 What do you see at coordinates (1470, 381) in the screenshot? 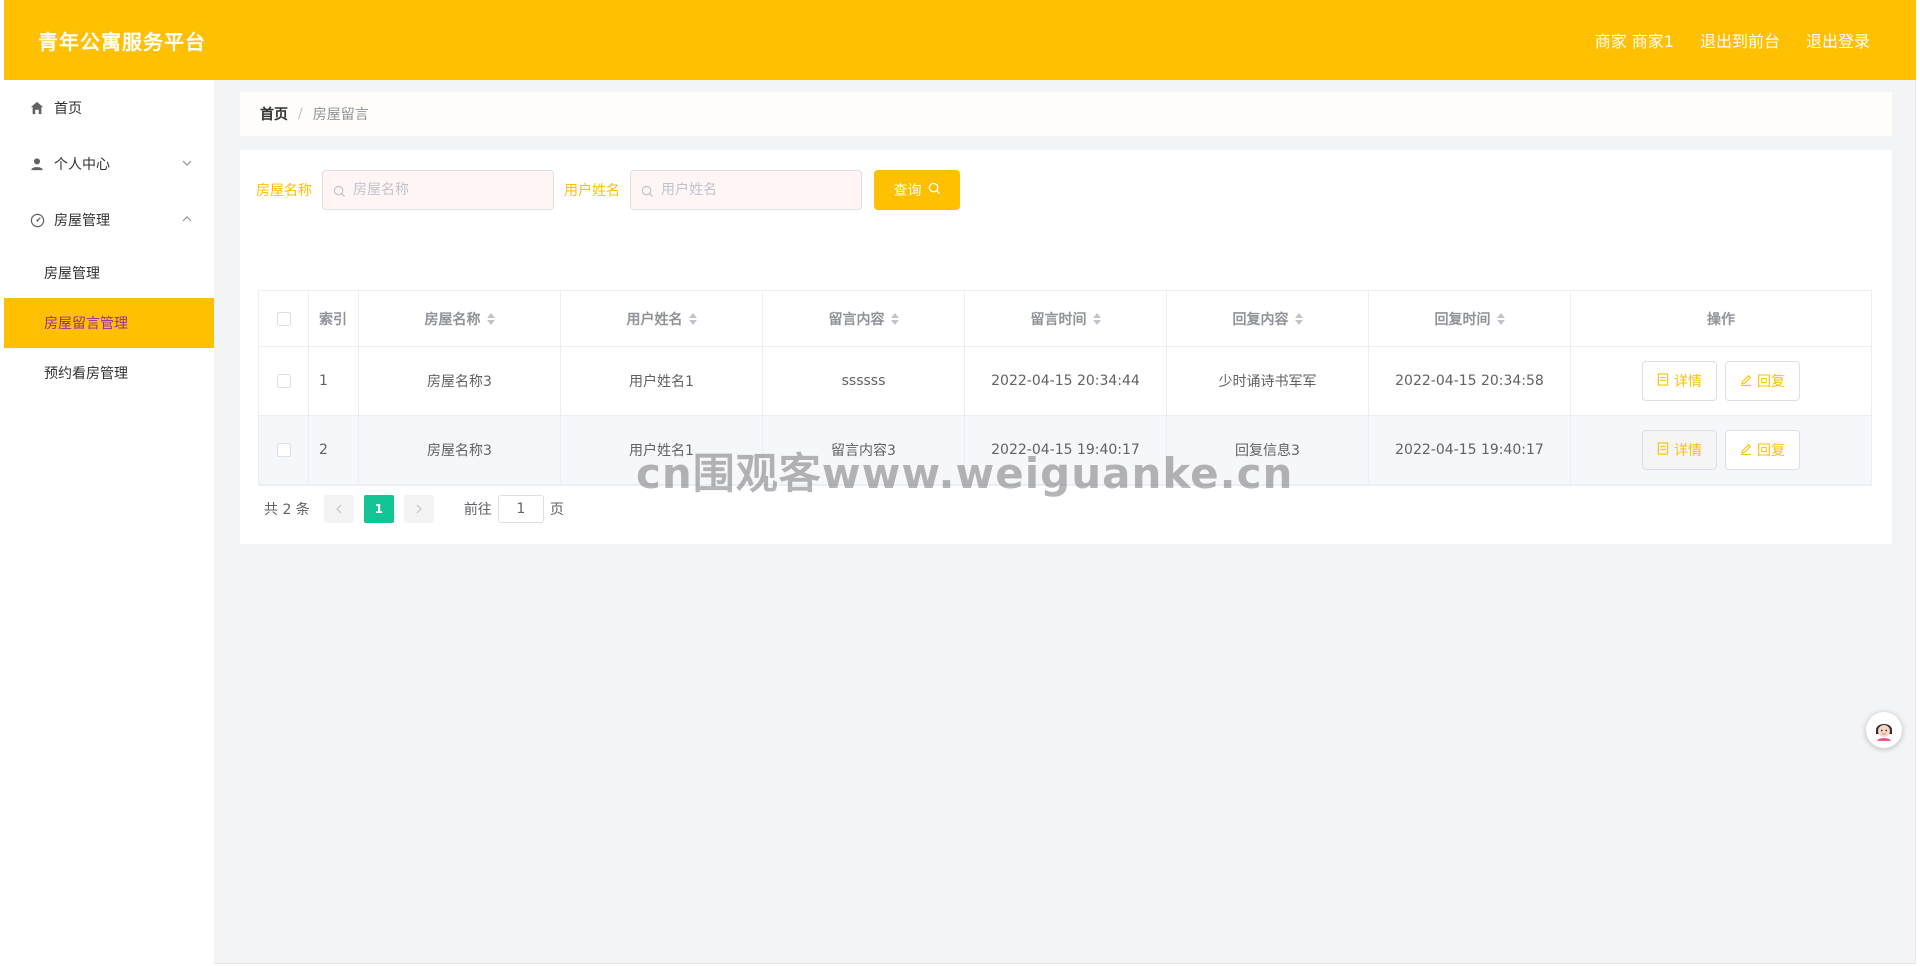
I see `cell-reply-time: 2022-04-15 20:34:58` at bounding box center [1470, 381].